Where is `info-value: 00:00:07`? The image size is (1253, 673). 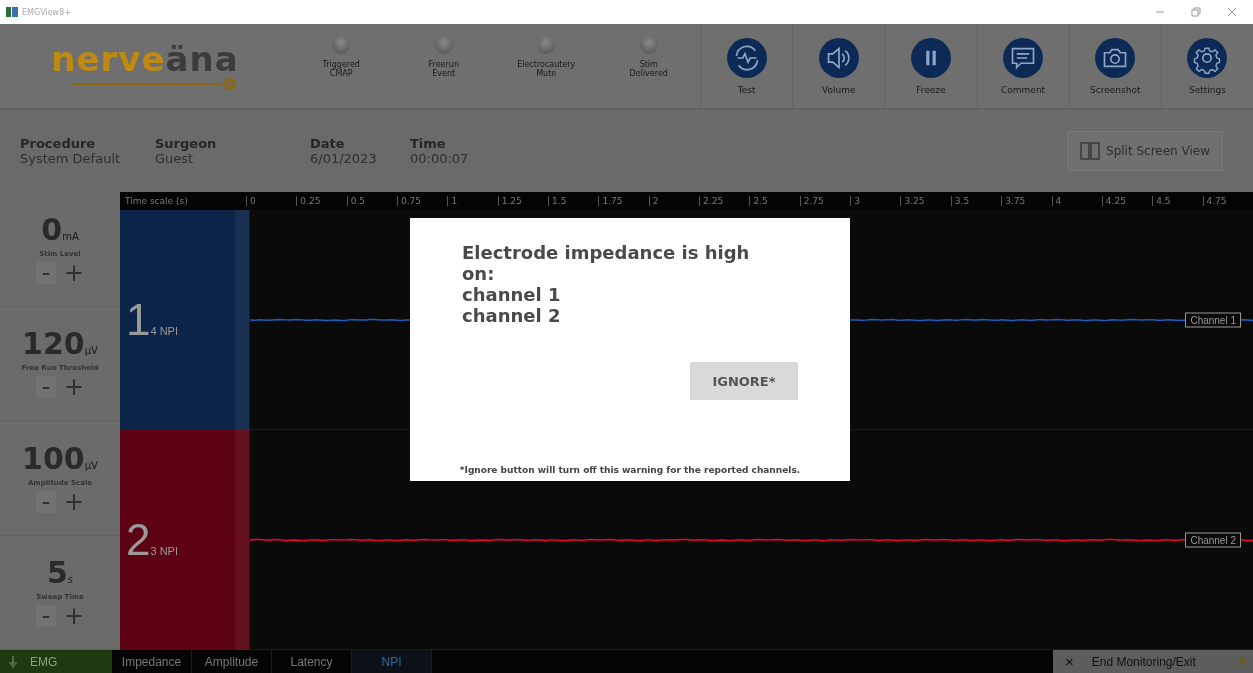 info-value: 00:00:07 is located at coordinates (440, 158).